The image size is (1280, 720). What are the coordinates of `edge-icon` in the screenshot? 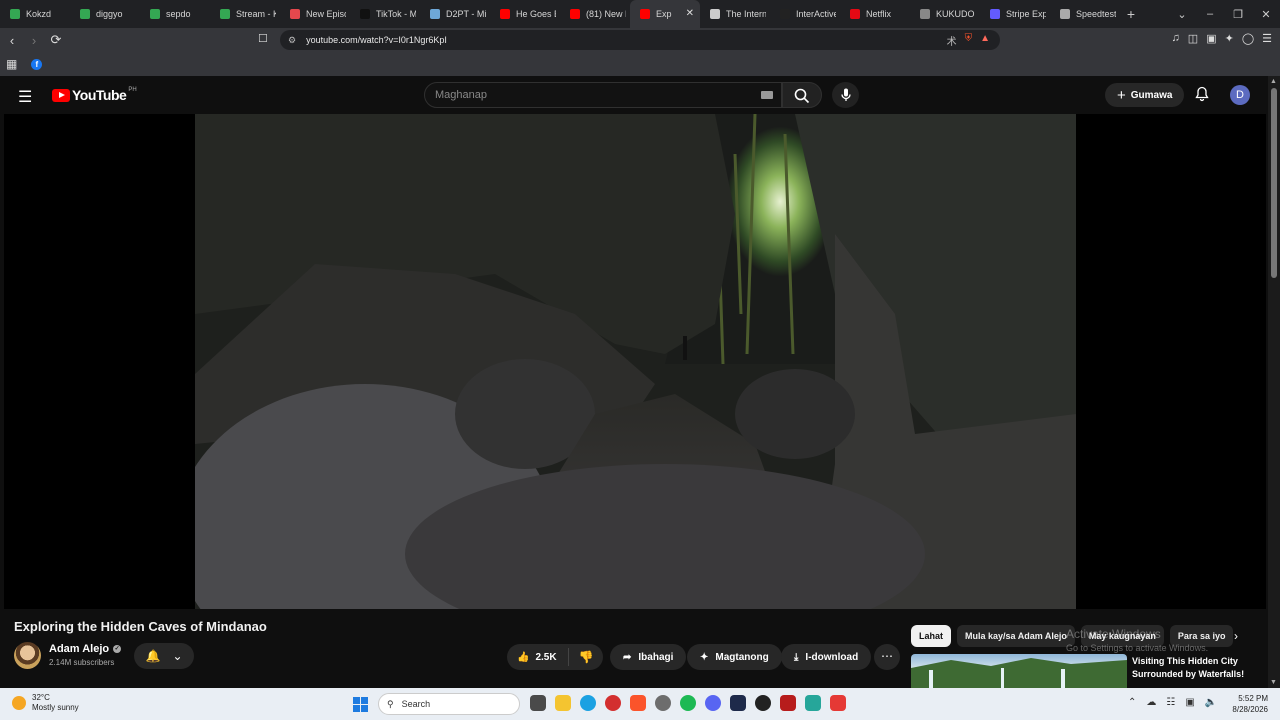 It's located at (588, 703).